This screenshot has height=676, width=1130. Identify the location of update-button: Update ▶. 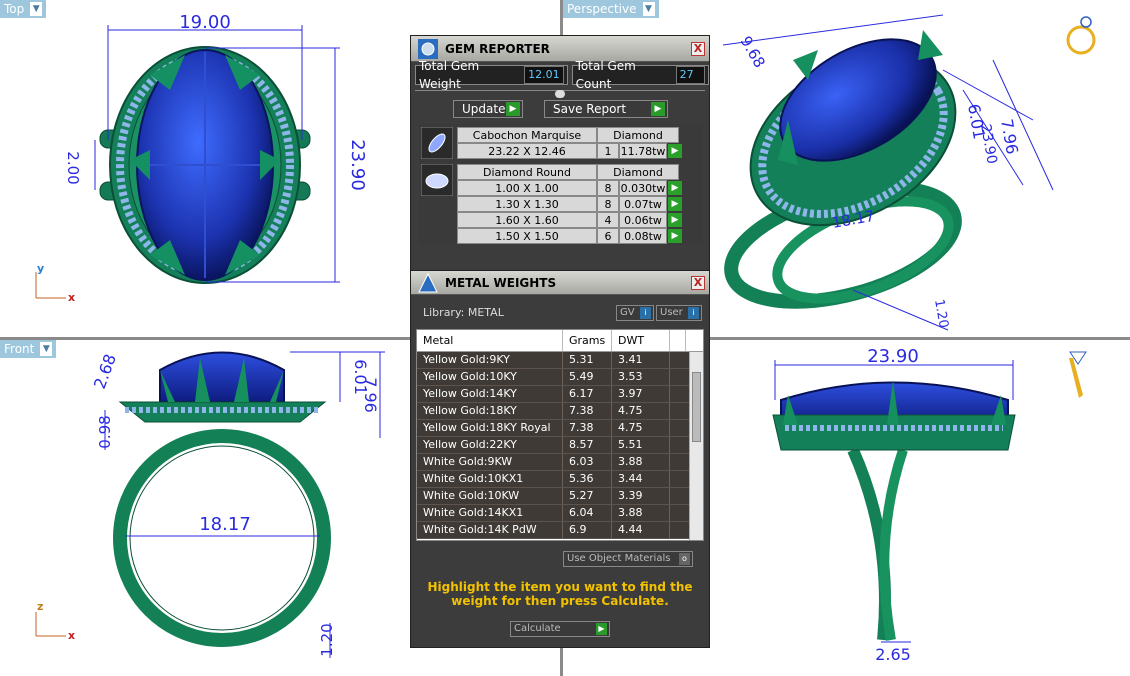
(488, 109).